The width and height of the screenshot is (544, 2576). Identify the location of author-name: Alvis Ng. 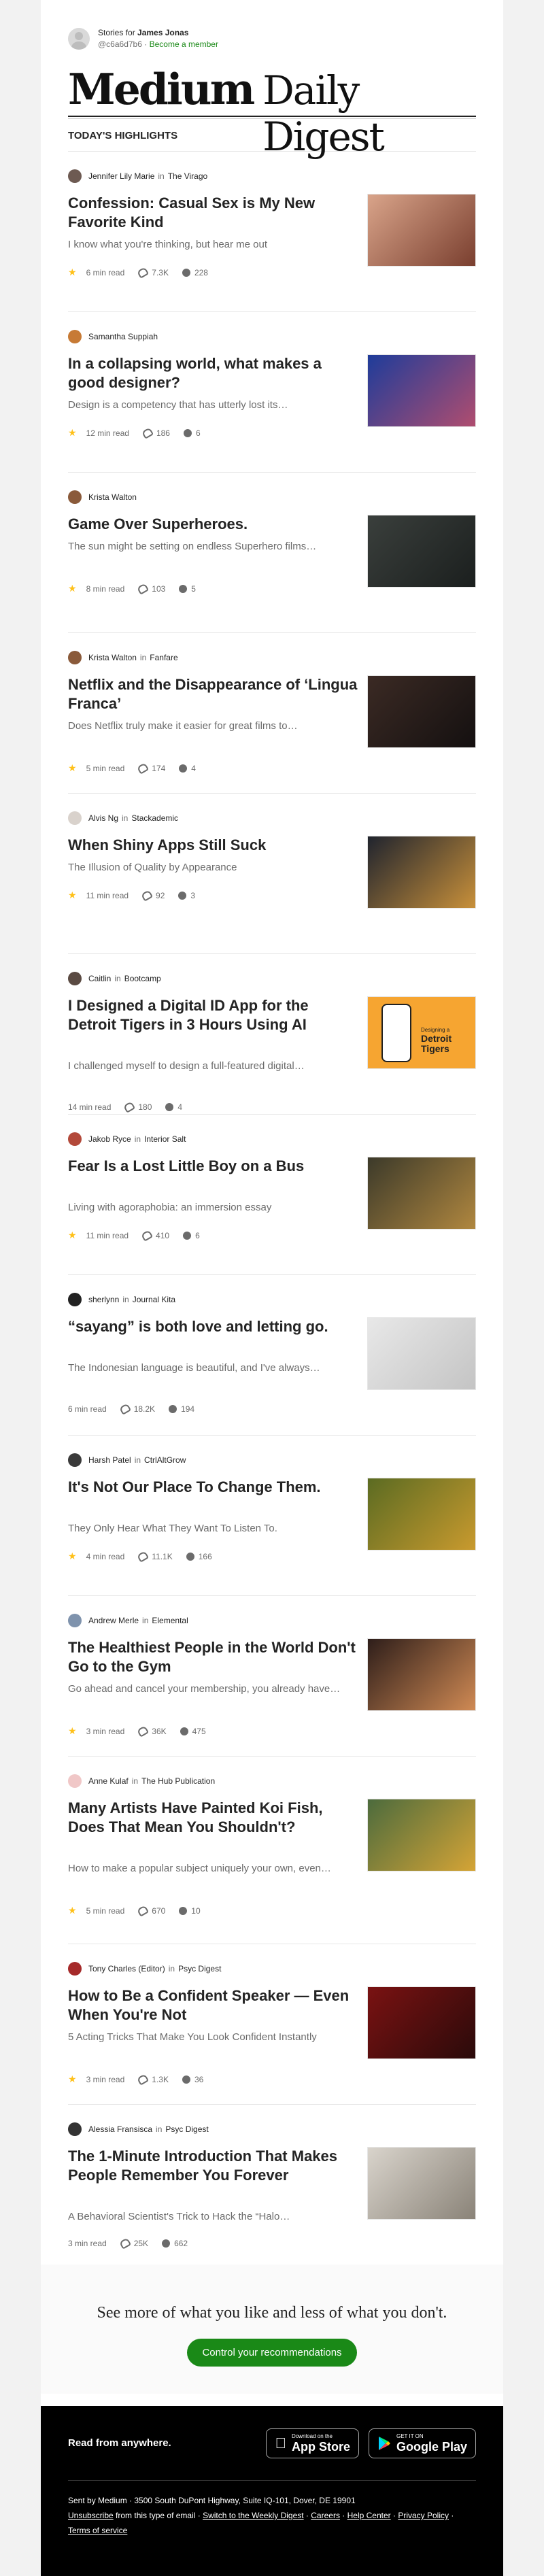
(103, 818).